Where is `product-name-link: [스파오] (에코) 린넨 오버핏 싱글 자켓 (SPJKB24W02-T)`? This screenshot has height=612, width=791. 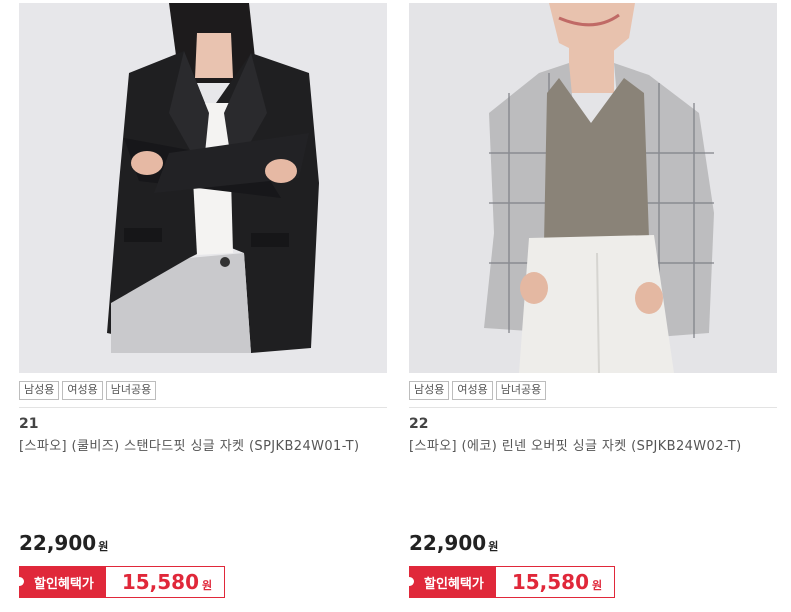
product-name-link: [스파오] (에코) 린넨 오버핏 싱글 자켓 (SPJKB24W02-T) is located at coordinates (589, 447).